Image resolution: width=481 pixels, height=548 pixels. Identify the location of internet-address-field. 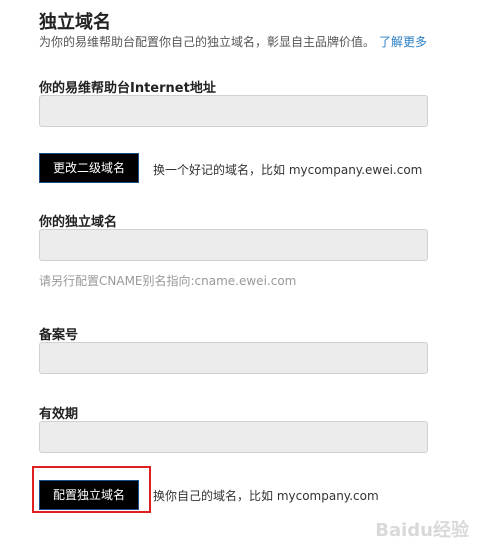
(233, 111).